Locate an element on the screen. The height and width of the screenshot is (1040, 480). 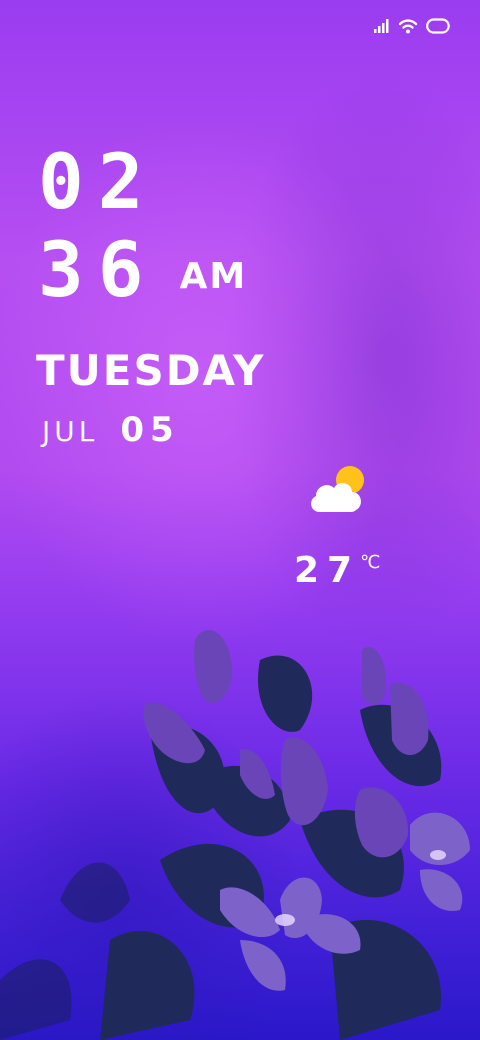
clock-ampm: AM is located at coordinates (213, 276).